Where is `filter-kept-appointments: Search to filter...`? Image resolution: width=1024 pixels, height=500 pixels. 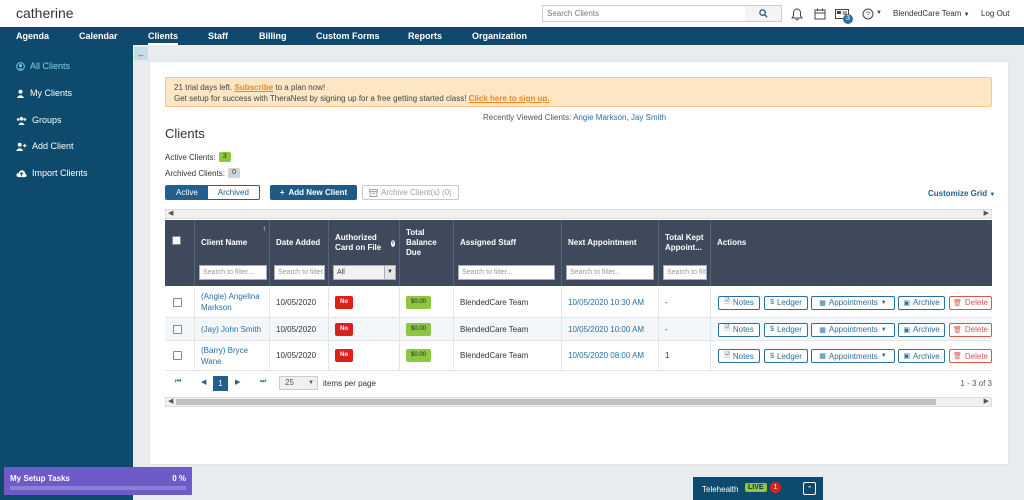 filter-kept-appointments: Search to filter... is located at coordinates (685, 272).